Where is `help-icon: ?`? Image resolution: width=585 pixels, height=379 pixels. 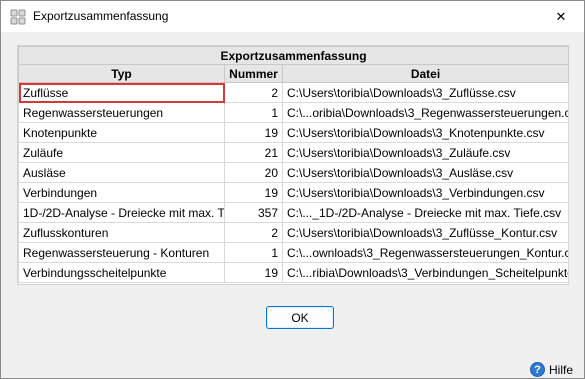
help-icon: ? is located at coordinates (537, 369).